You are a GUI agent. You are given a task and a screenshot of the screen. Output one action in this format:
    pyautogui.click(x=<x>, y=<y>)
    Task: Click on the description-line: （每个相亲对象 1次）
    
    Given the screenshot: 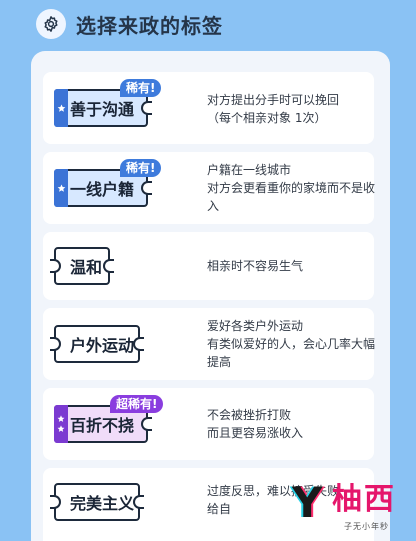 What is the action you would take?
    pyautogui.click(x=267, y=118)
    